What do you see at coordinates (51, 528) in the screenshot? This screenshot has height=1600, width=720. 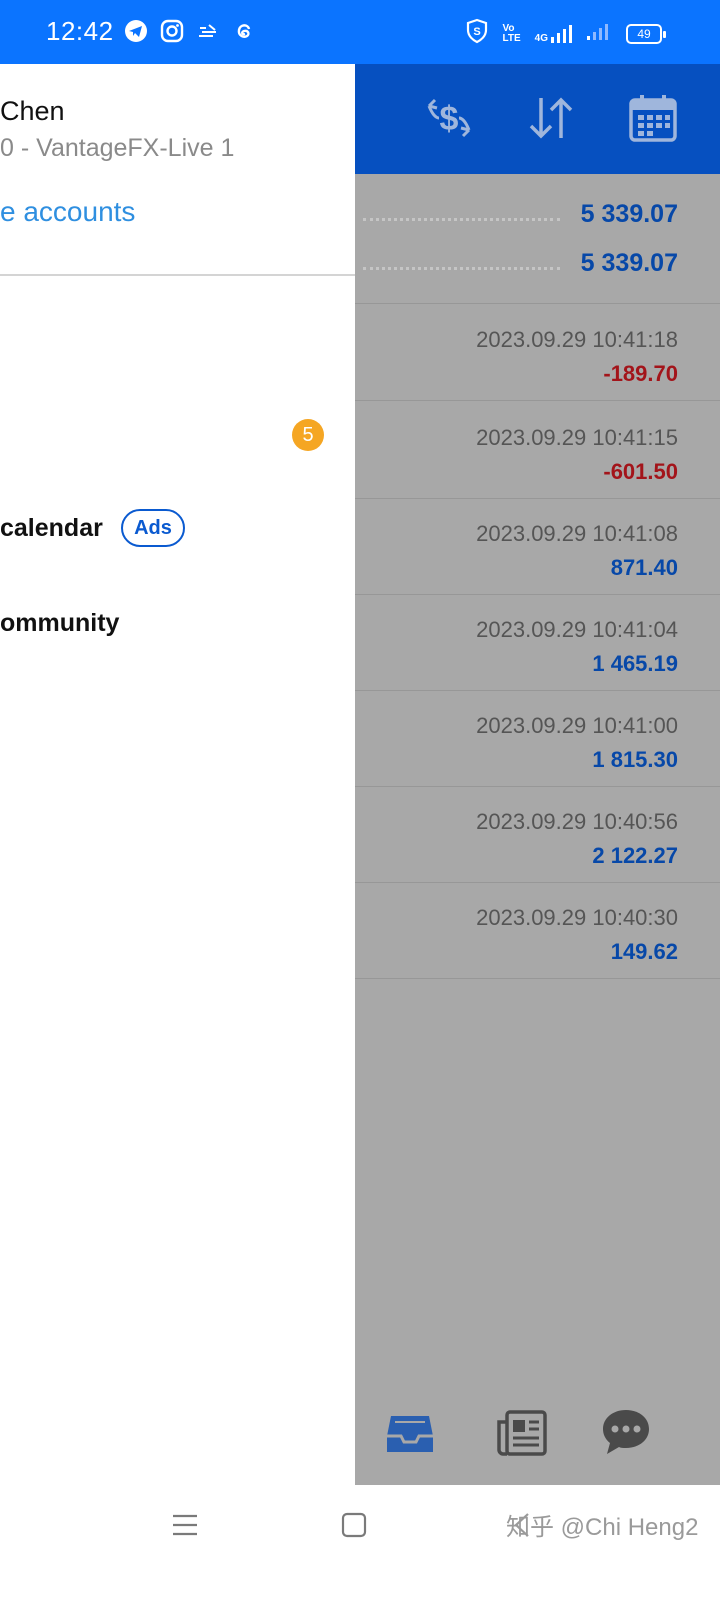 I see `drawer-item-economic-calendar: calendar` at bounding box center [51, 528].